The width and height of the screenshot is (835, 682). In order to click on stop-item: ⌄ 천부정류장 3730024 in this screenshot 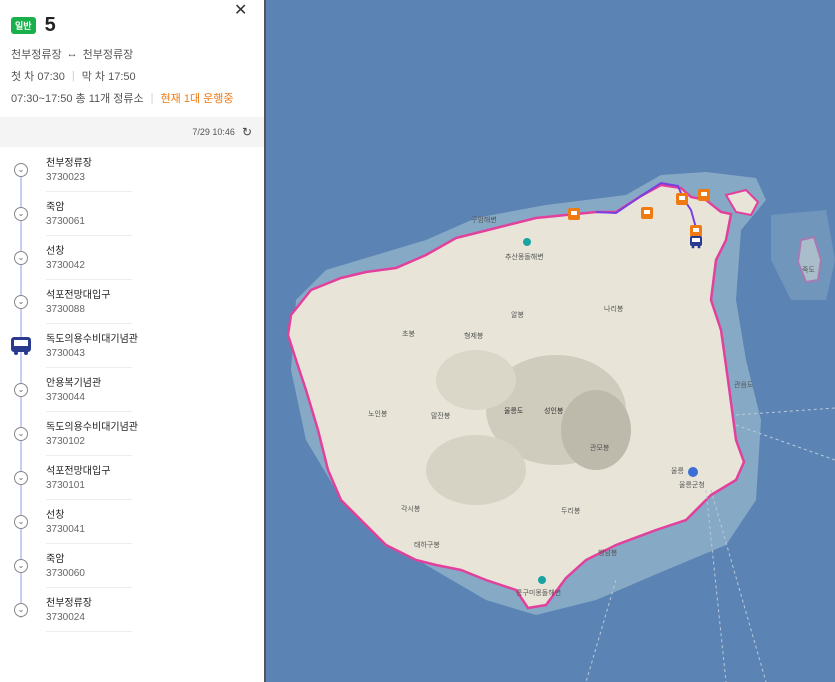, I will do `click(132, 610)`.